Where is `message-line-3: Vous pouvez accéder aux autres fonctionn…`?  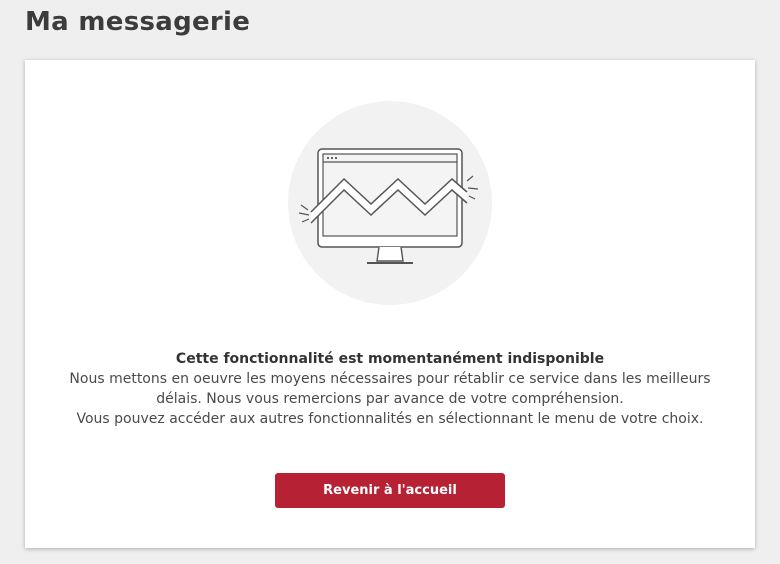 message-line-3: Vous pouvez accéder aux autres fonctionn… is located at coordinates (390, 419).